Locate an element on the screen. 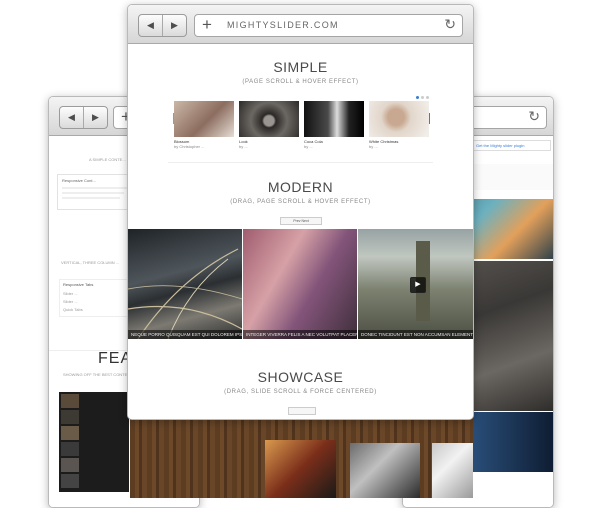  simple-pagination is located at coordinates (422, 97).